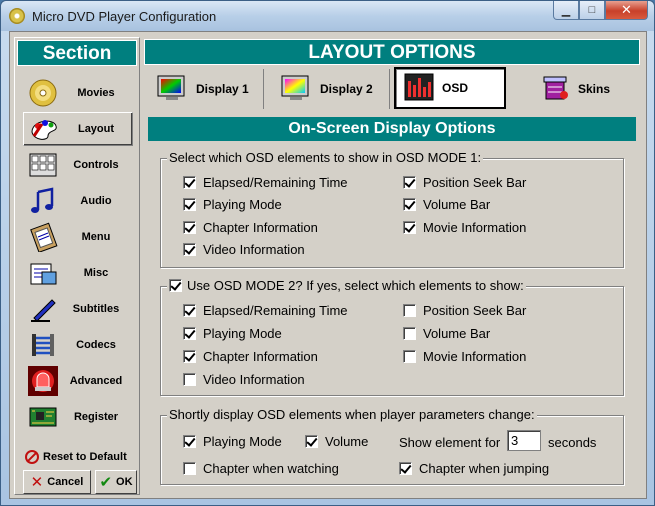 This screenshot has width=655, height=506. Describe the element at coordinates (626, 10) in the screenshot. I see `close-button: ✕` at that location.